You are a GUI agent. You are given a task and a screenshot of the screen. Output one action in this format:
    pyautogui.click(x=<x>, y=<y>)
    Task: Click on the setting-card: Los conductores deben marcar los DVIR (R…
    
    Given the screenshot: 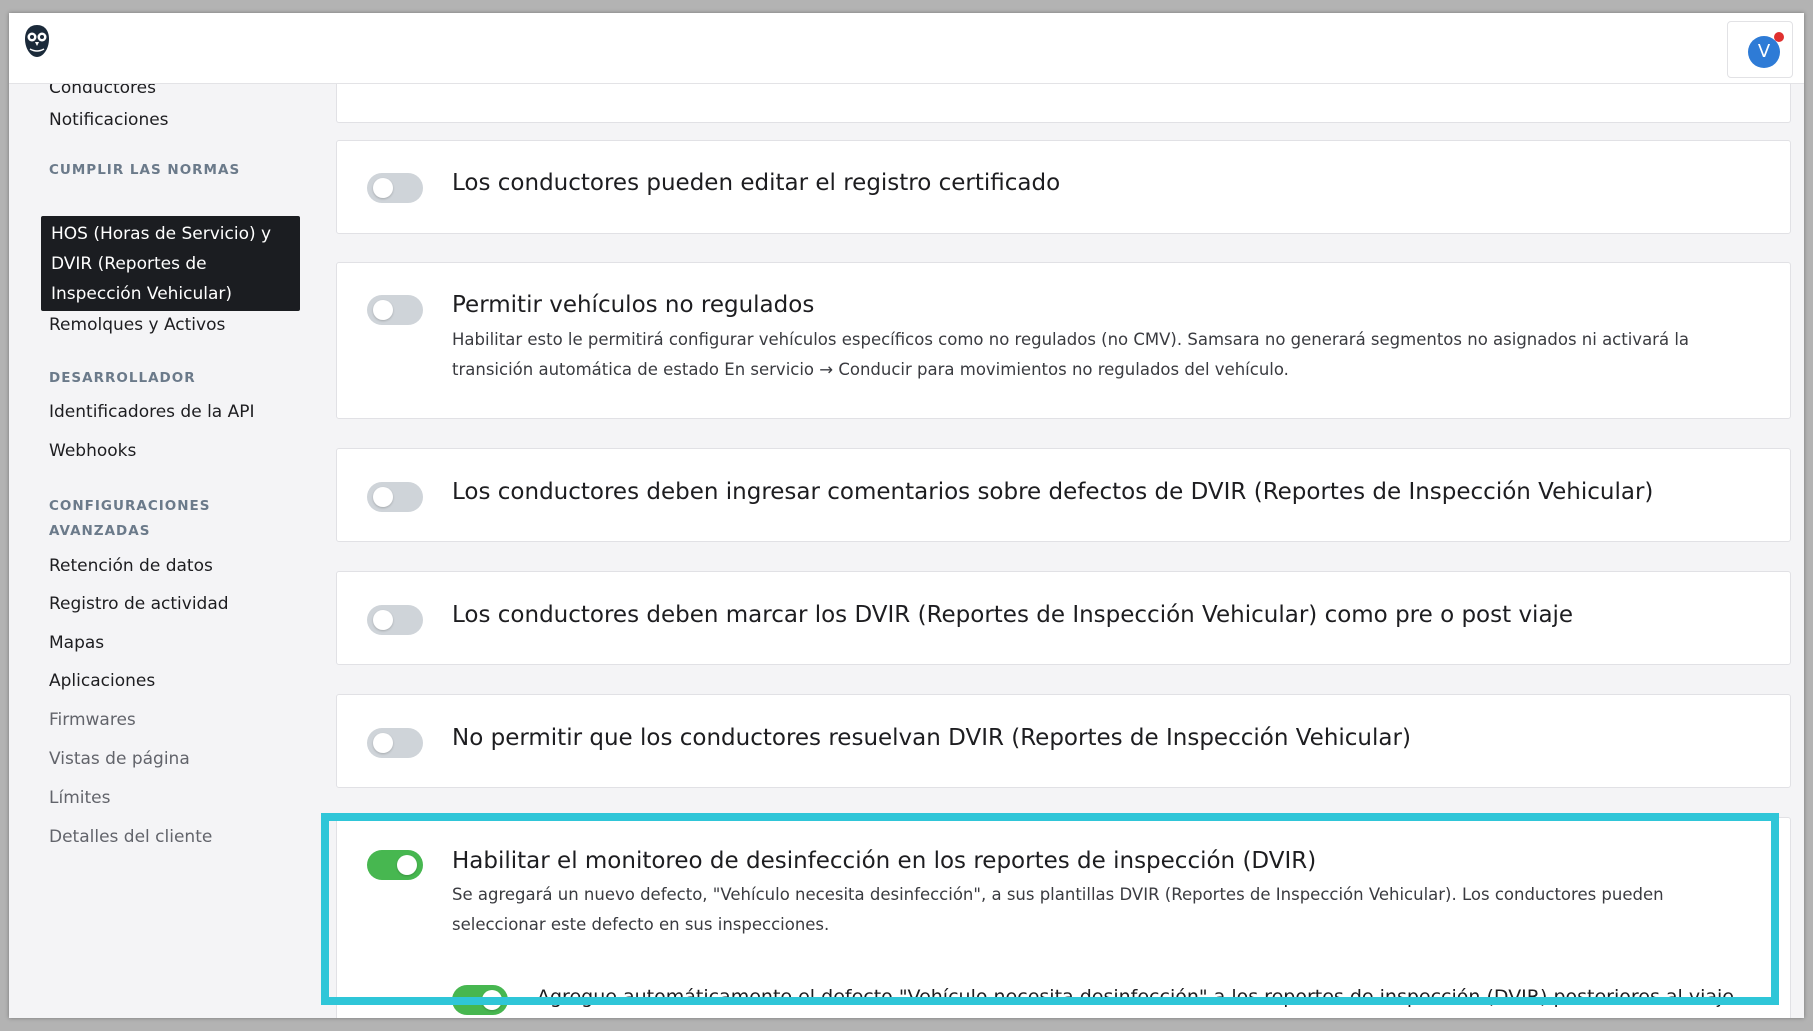 What is the action you would take?
    pyautogui.click(x=1063, y=618)
    